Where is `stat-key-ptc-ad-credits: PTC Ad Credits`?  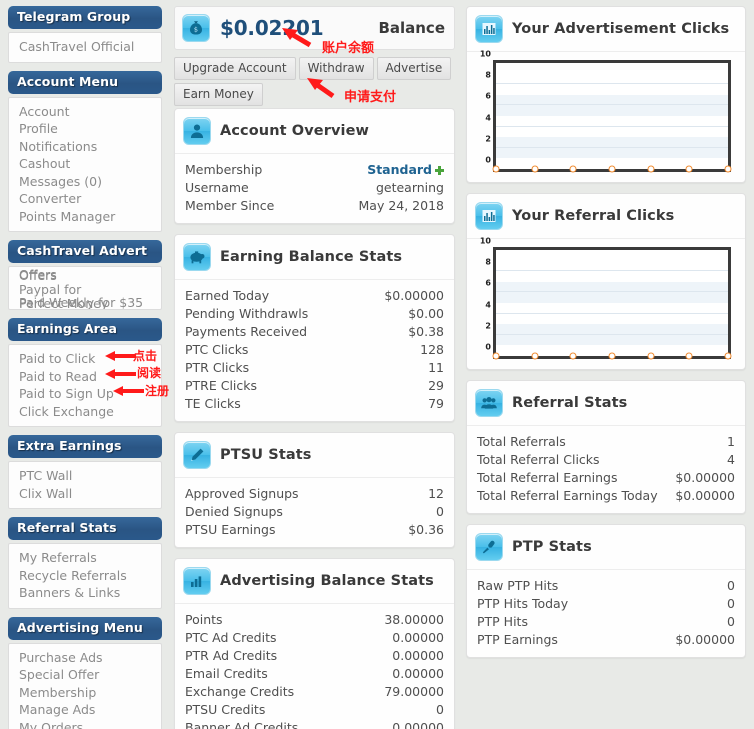 stat-key-ptc-ad-credits: PTC Ad Credits is located at coordinates (231, 637).